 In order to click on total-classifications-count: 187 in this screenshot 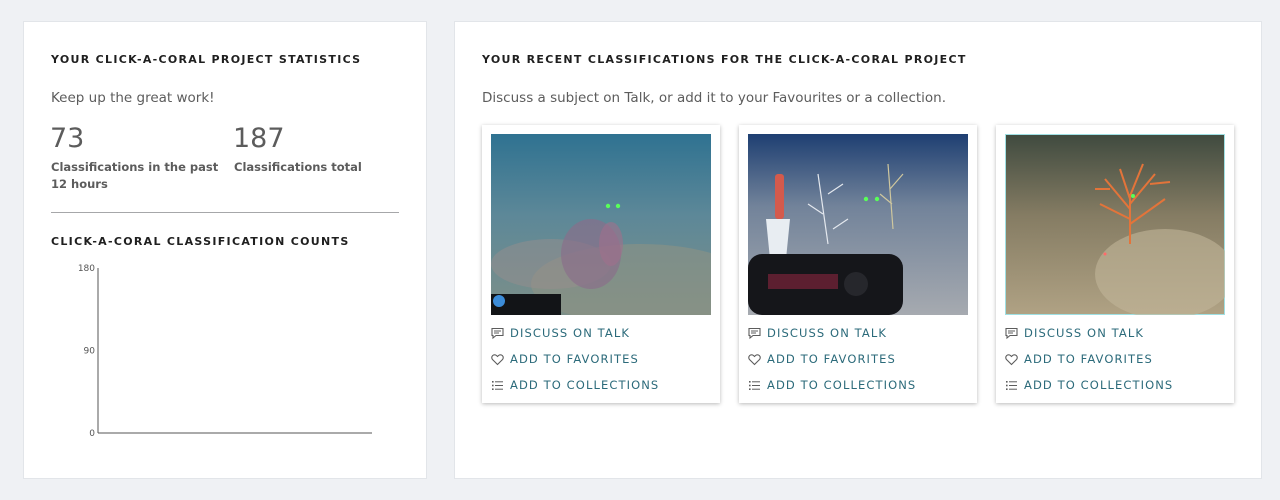, I will do `click(259, 138)`.